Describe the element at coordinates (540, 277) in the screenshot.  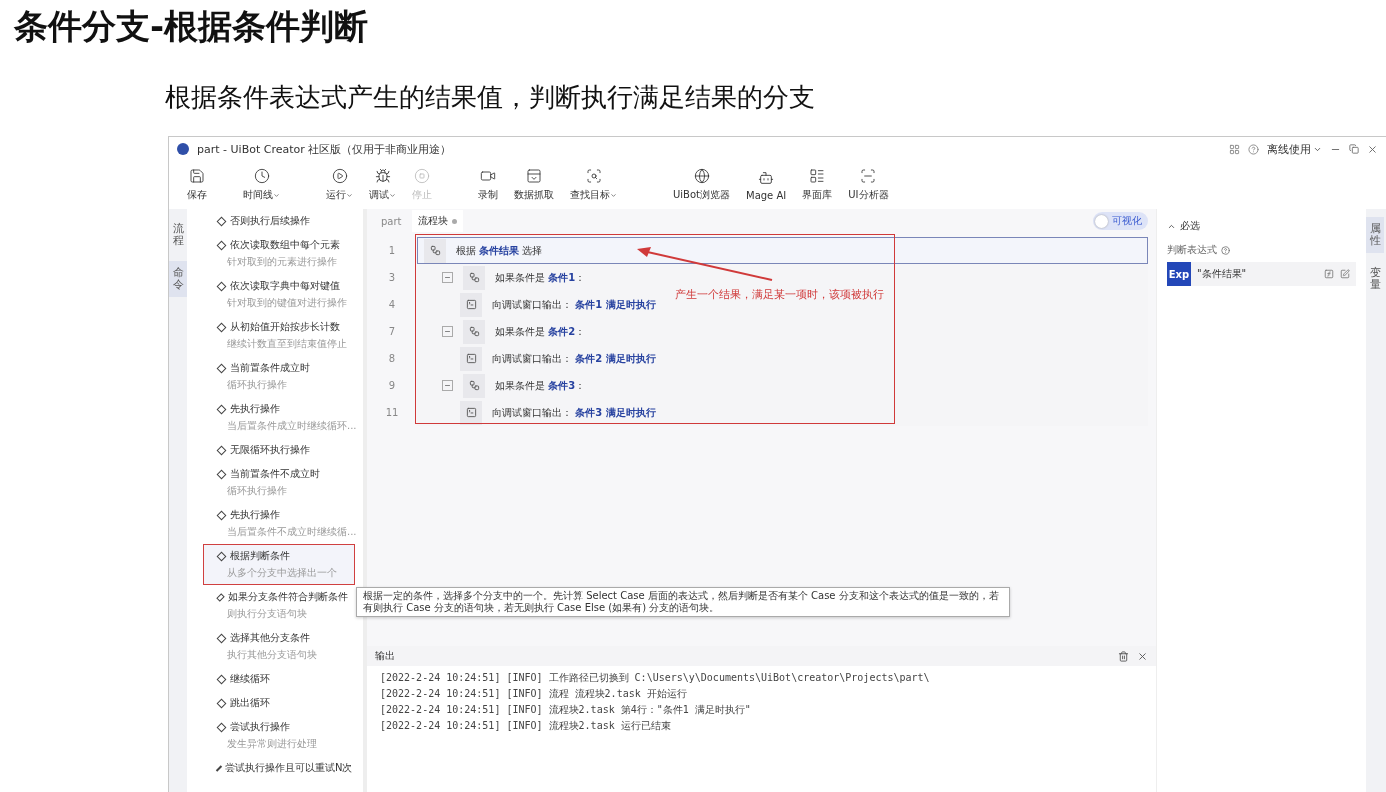
I see `code-text: 如果条件是 条件1：` at that location.